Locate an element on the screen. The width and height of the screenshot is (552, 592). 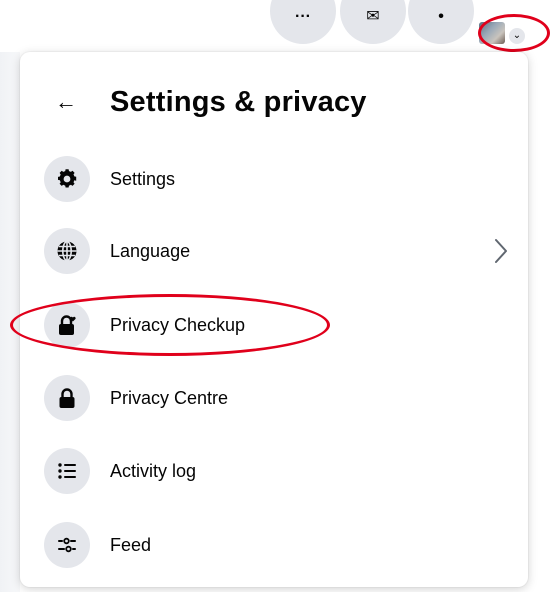
panel-title: Settings & privacy is located at coordinates (238, 102).